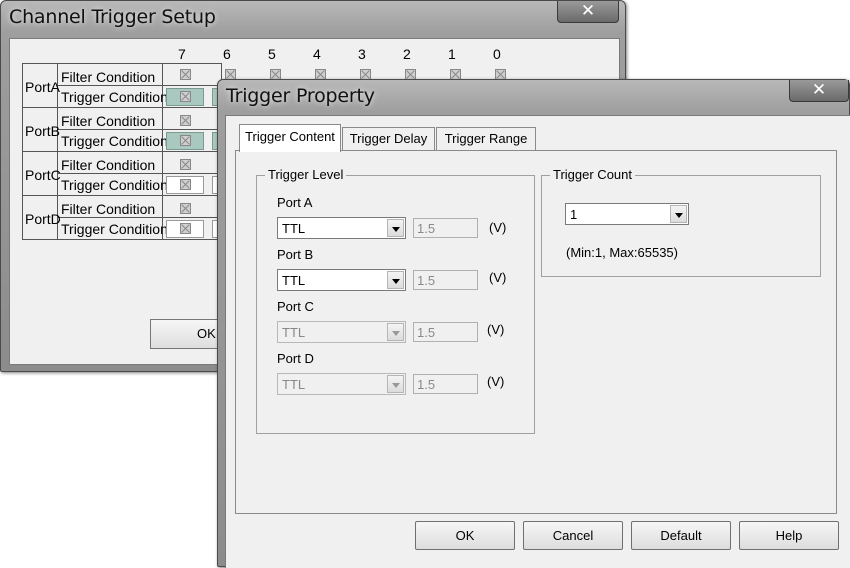  I want to click on port-d-trigger-label: Trigger Condition, so click(114, 229).